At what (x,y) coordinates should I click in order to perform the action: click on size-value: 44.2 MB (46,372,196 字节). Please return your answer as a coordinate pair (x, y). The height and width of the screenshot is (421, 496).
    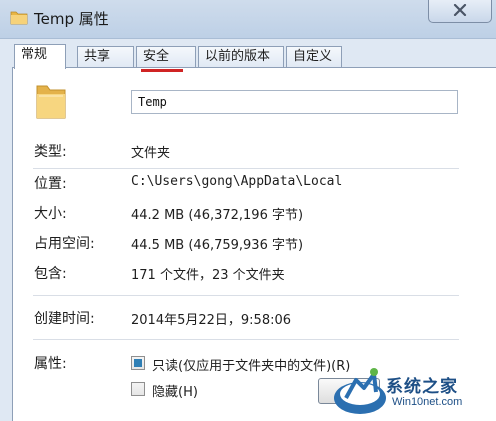
    Looking at the image, I should click on (217, 215).